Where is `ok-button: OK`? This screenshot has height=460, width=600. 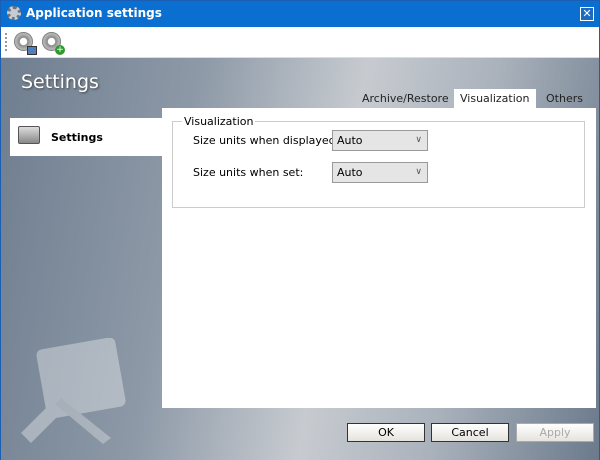 ok-button: OK is located at coordinates (386, 432).